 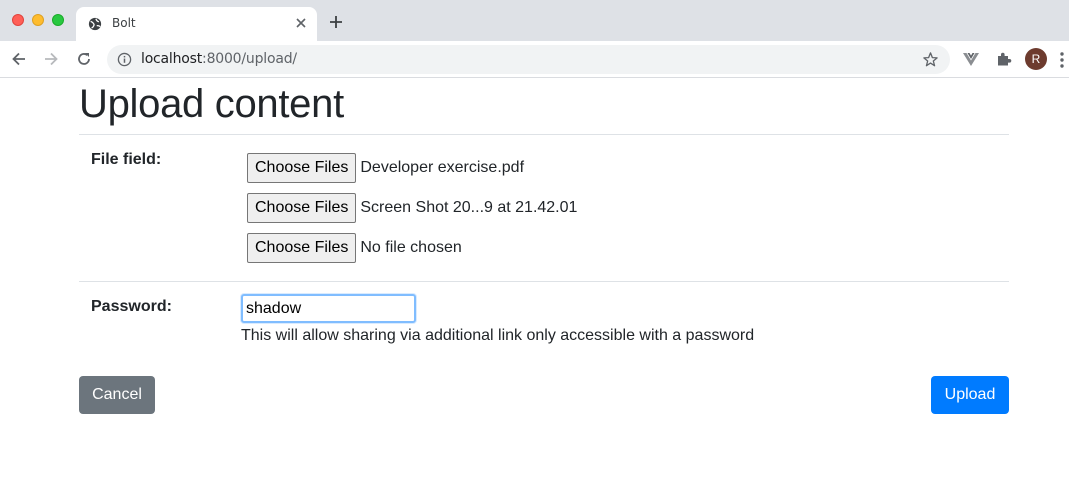 I want to click on info-icon, so click(x=124, y=59).